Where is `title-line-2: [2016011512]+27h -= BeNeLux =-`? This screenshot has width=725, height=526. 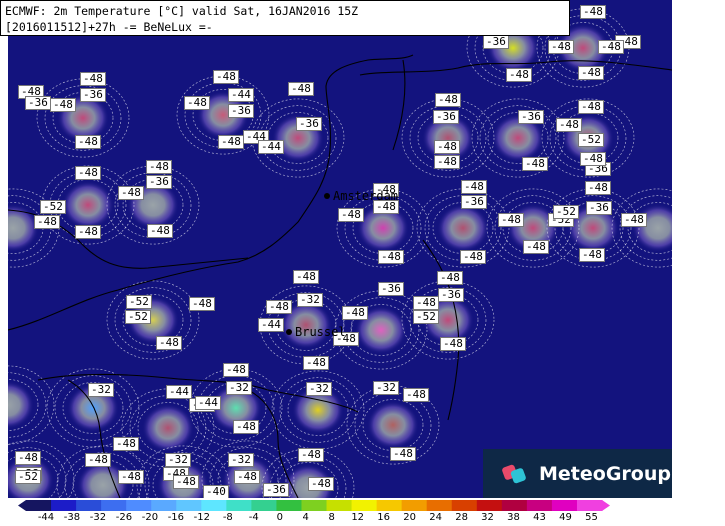
title-line-2: [2016011512]+27h -= BeNeLux =- is located at coordinates (109, 27).